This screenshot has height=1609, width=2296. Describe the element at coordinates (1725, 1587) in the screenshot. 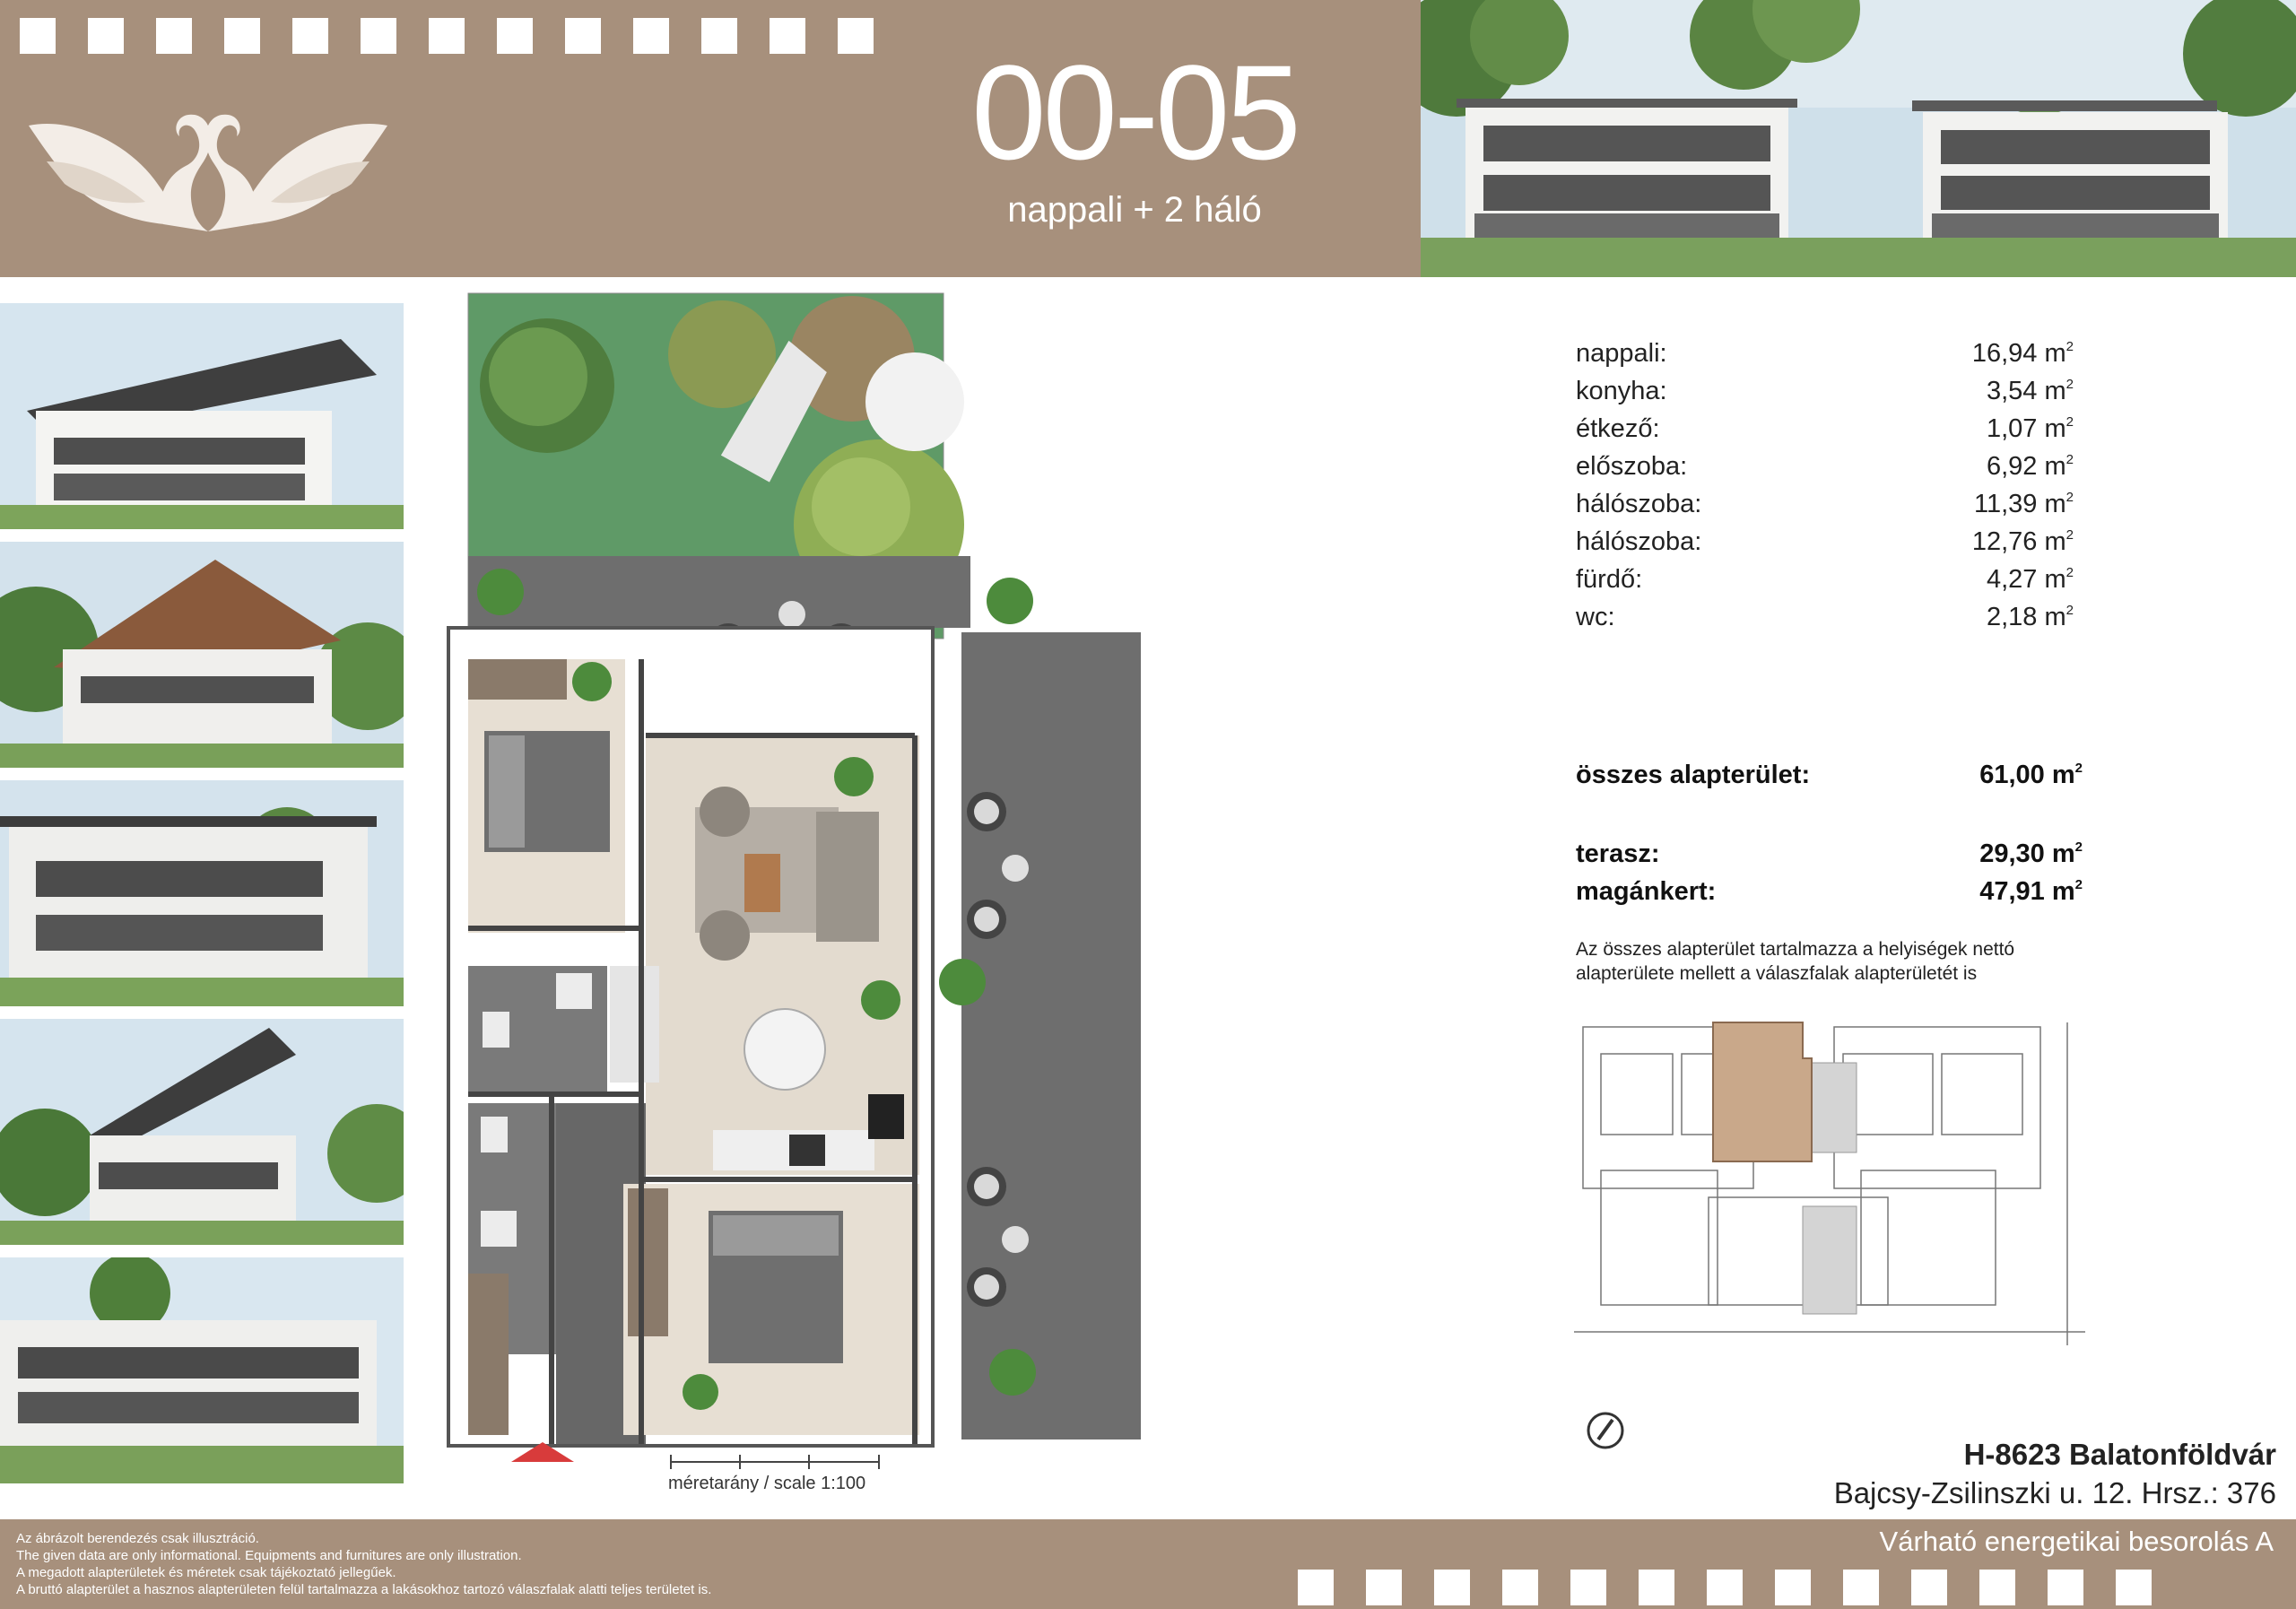

I see `film-strip-bottom` at that location.